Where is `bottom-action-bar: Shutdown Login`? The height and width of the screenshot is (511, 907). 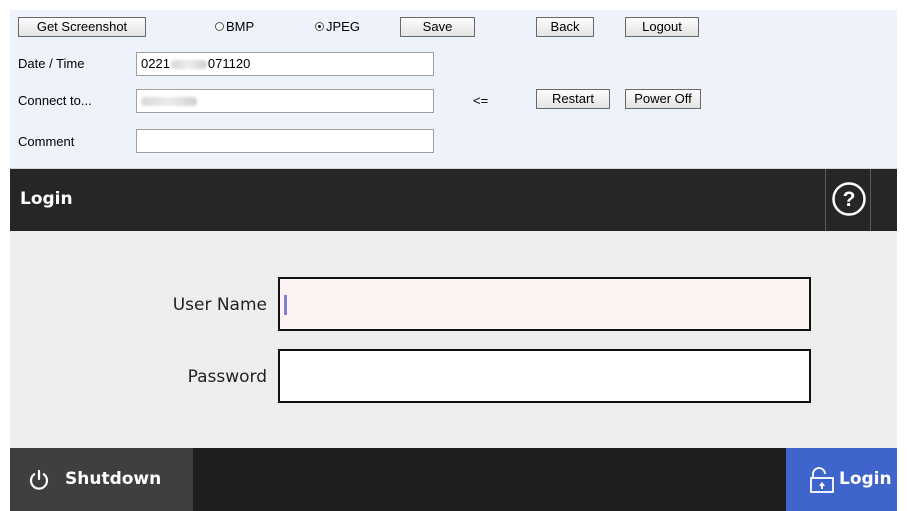 bottom-action-bar: Shutdown Login is located at coordinates (453, 479).